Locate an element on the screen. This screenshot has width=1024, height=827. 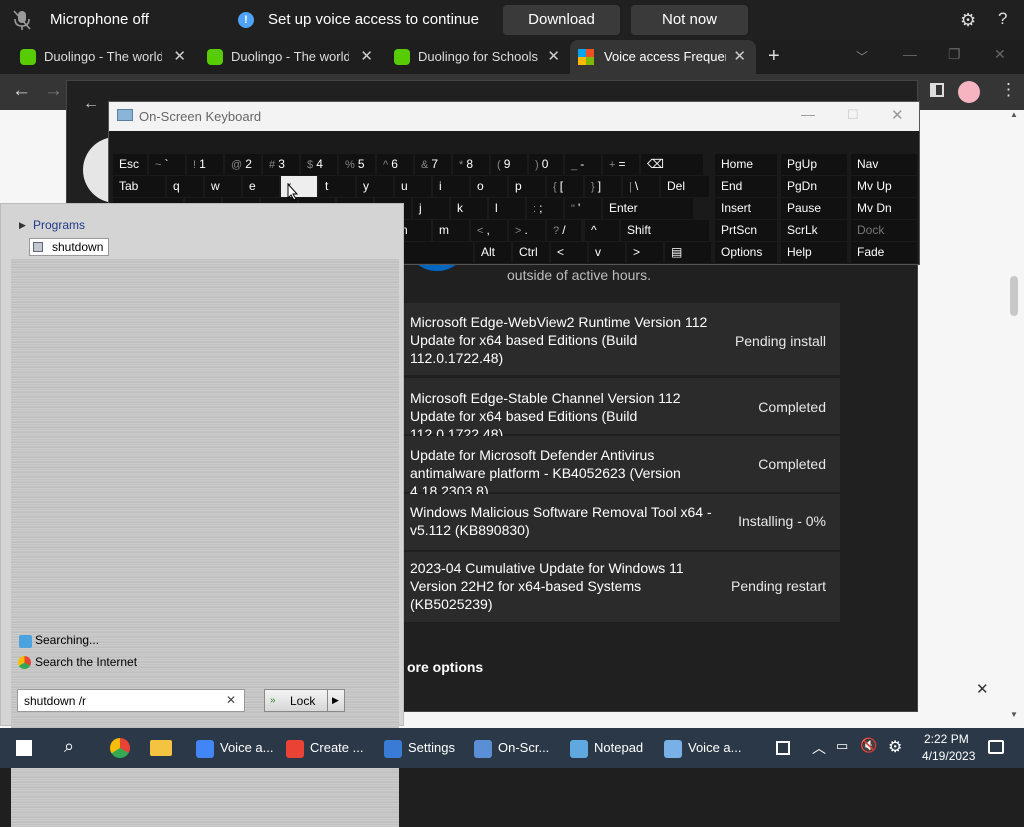
restore-icon: ❐ is located at coordinates (954, 54).